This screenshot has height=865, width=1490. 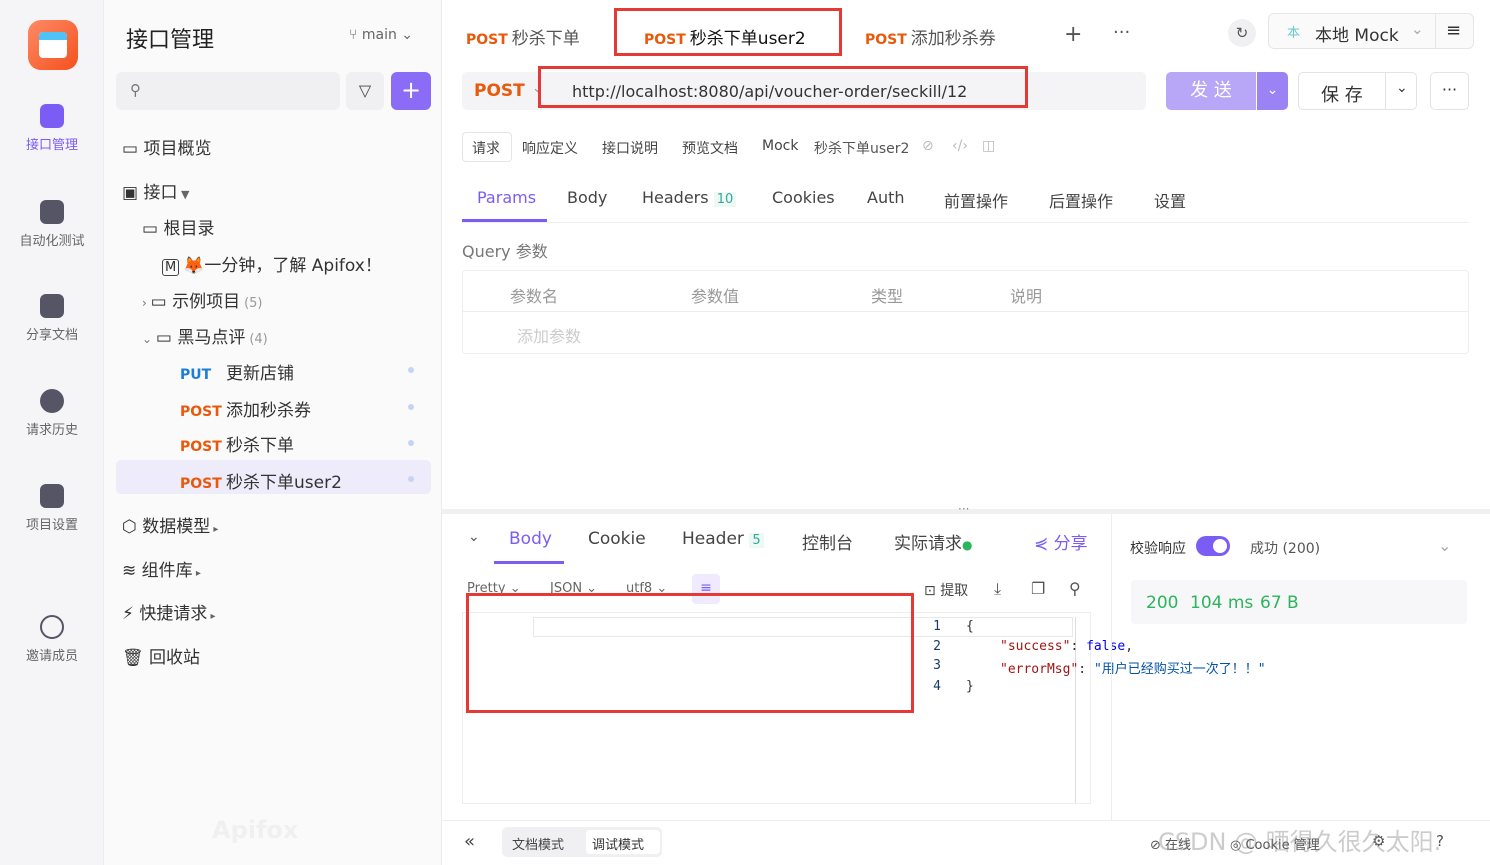 I want to click on col-header: 参数值, so click(x=715, y=296).